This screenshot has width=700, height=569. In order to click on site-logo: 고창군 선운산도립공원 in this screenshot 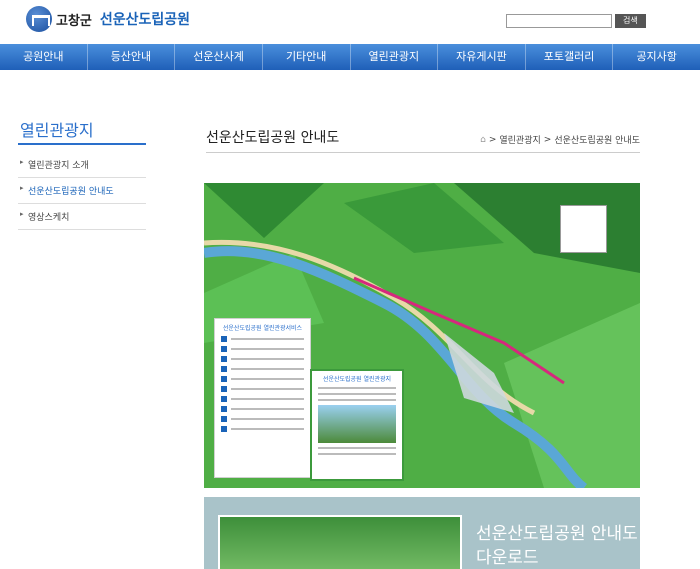, I will do `click(108, 19)`.